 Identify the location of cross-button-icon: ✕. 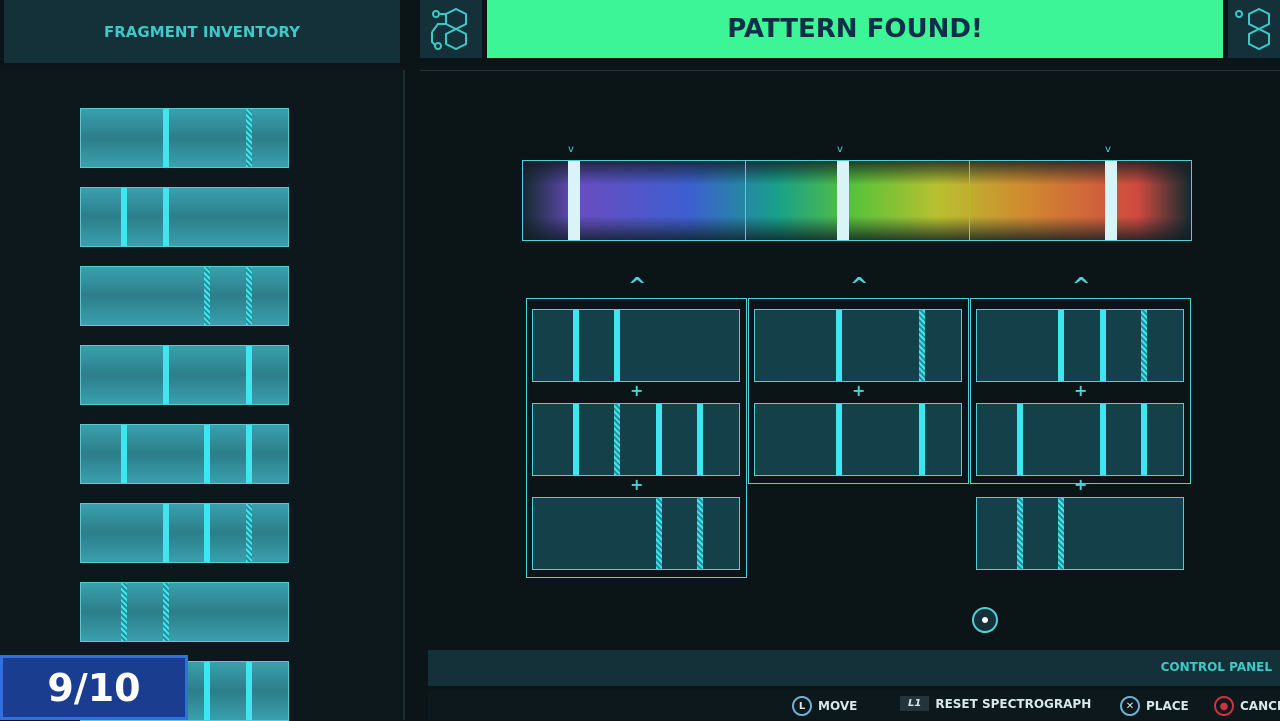
(1130, 706).